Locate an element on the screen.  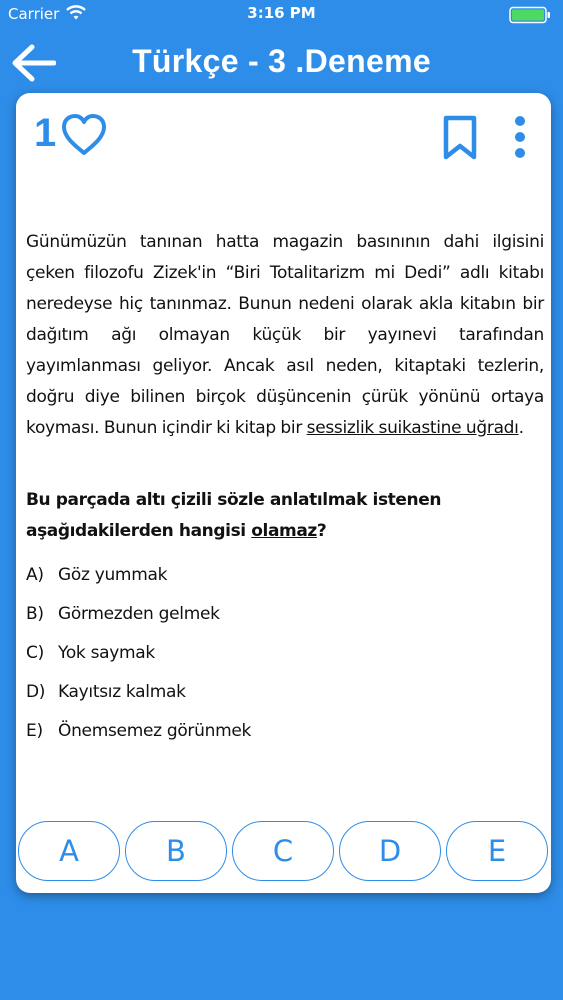
option-letter: E) is located at coordinates (34, 731).